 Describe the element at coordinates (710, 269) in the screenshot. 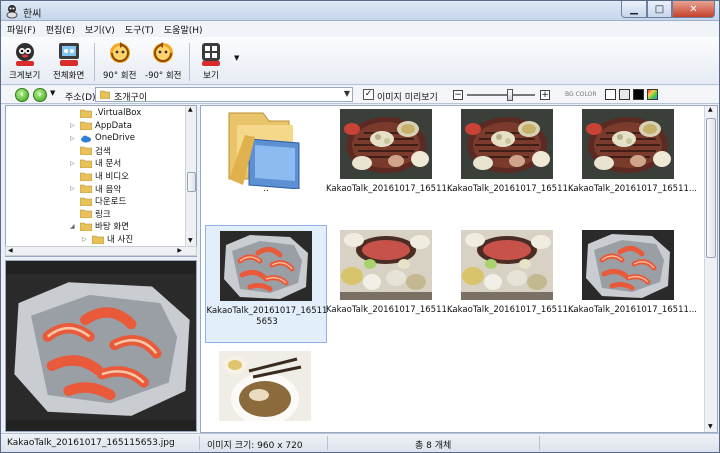

I see `grid-scrollbar: ▲ ▼` at that location.